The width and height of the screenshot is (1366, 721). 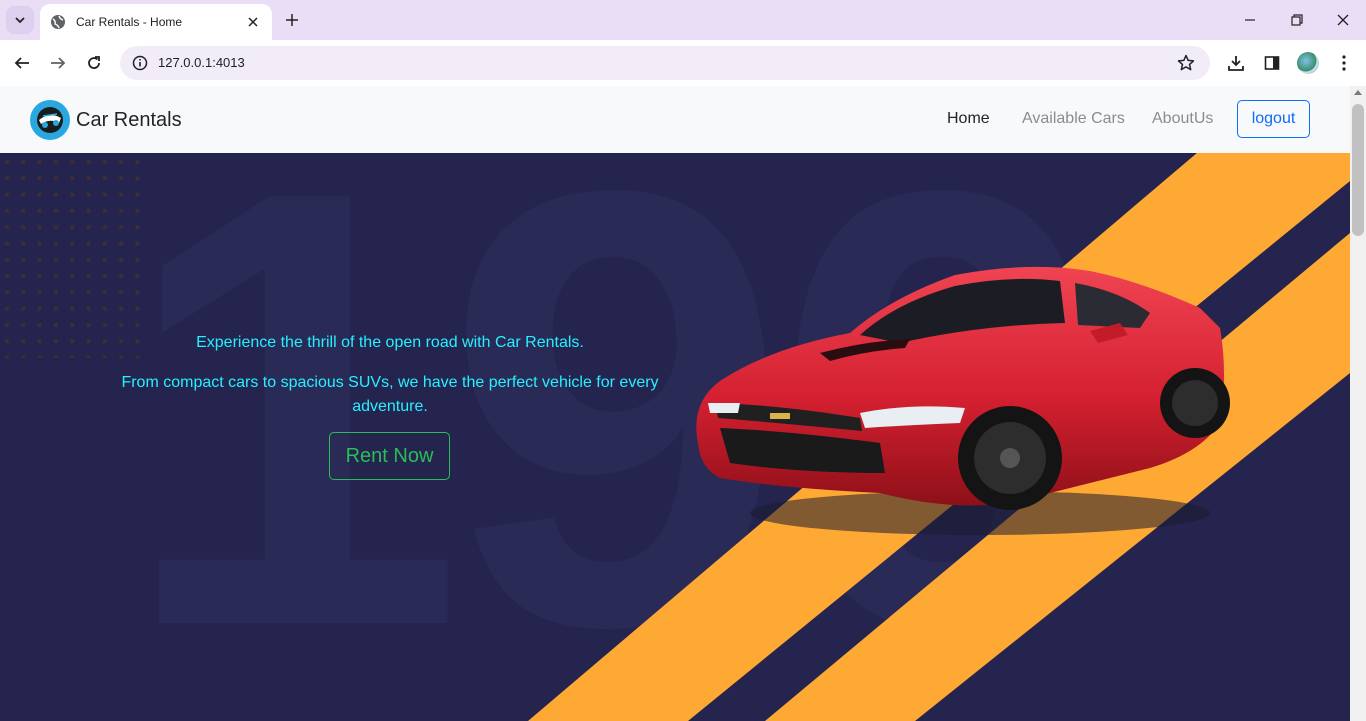 I want to click on forward-icon, so click(x=58, y=63).